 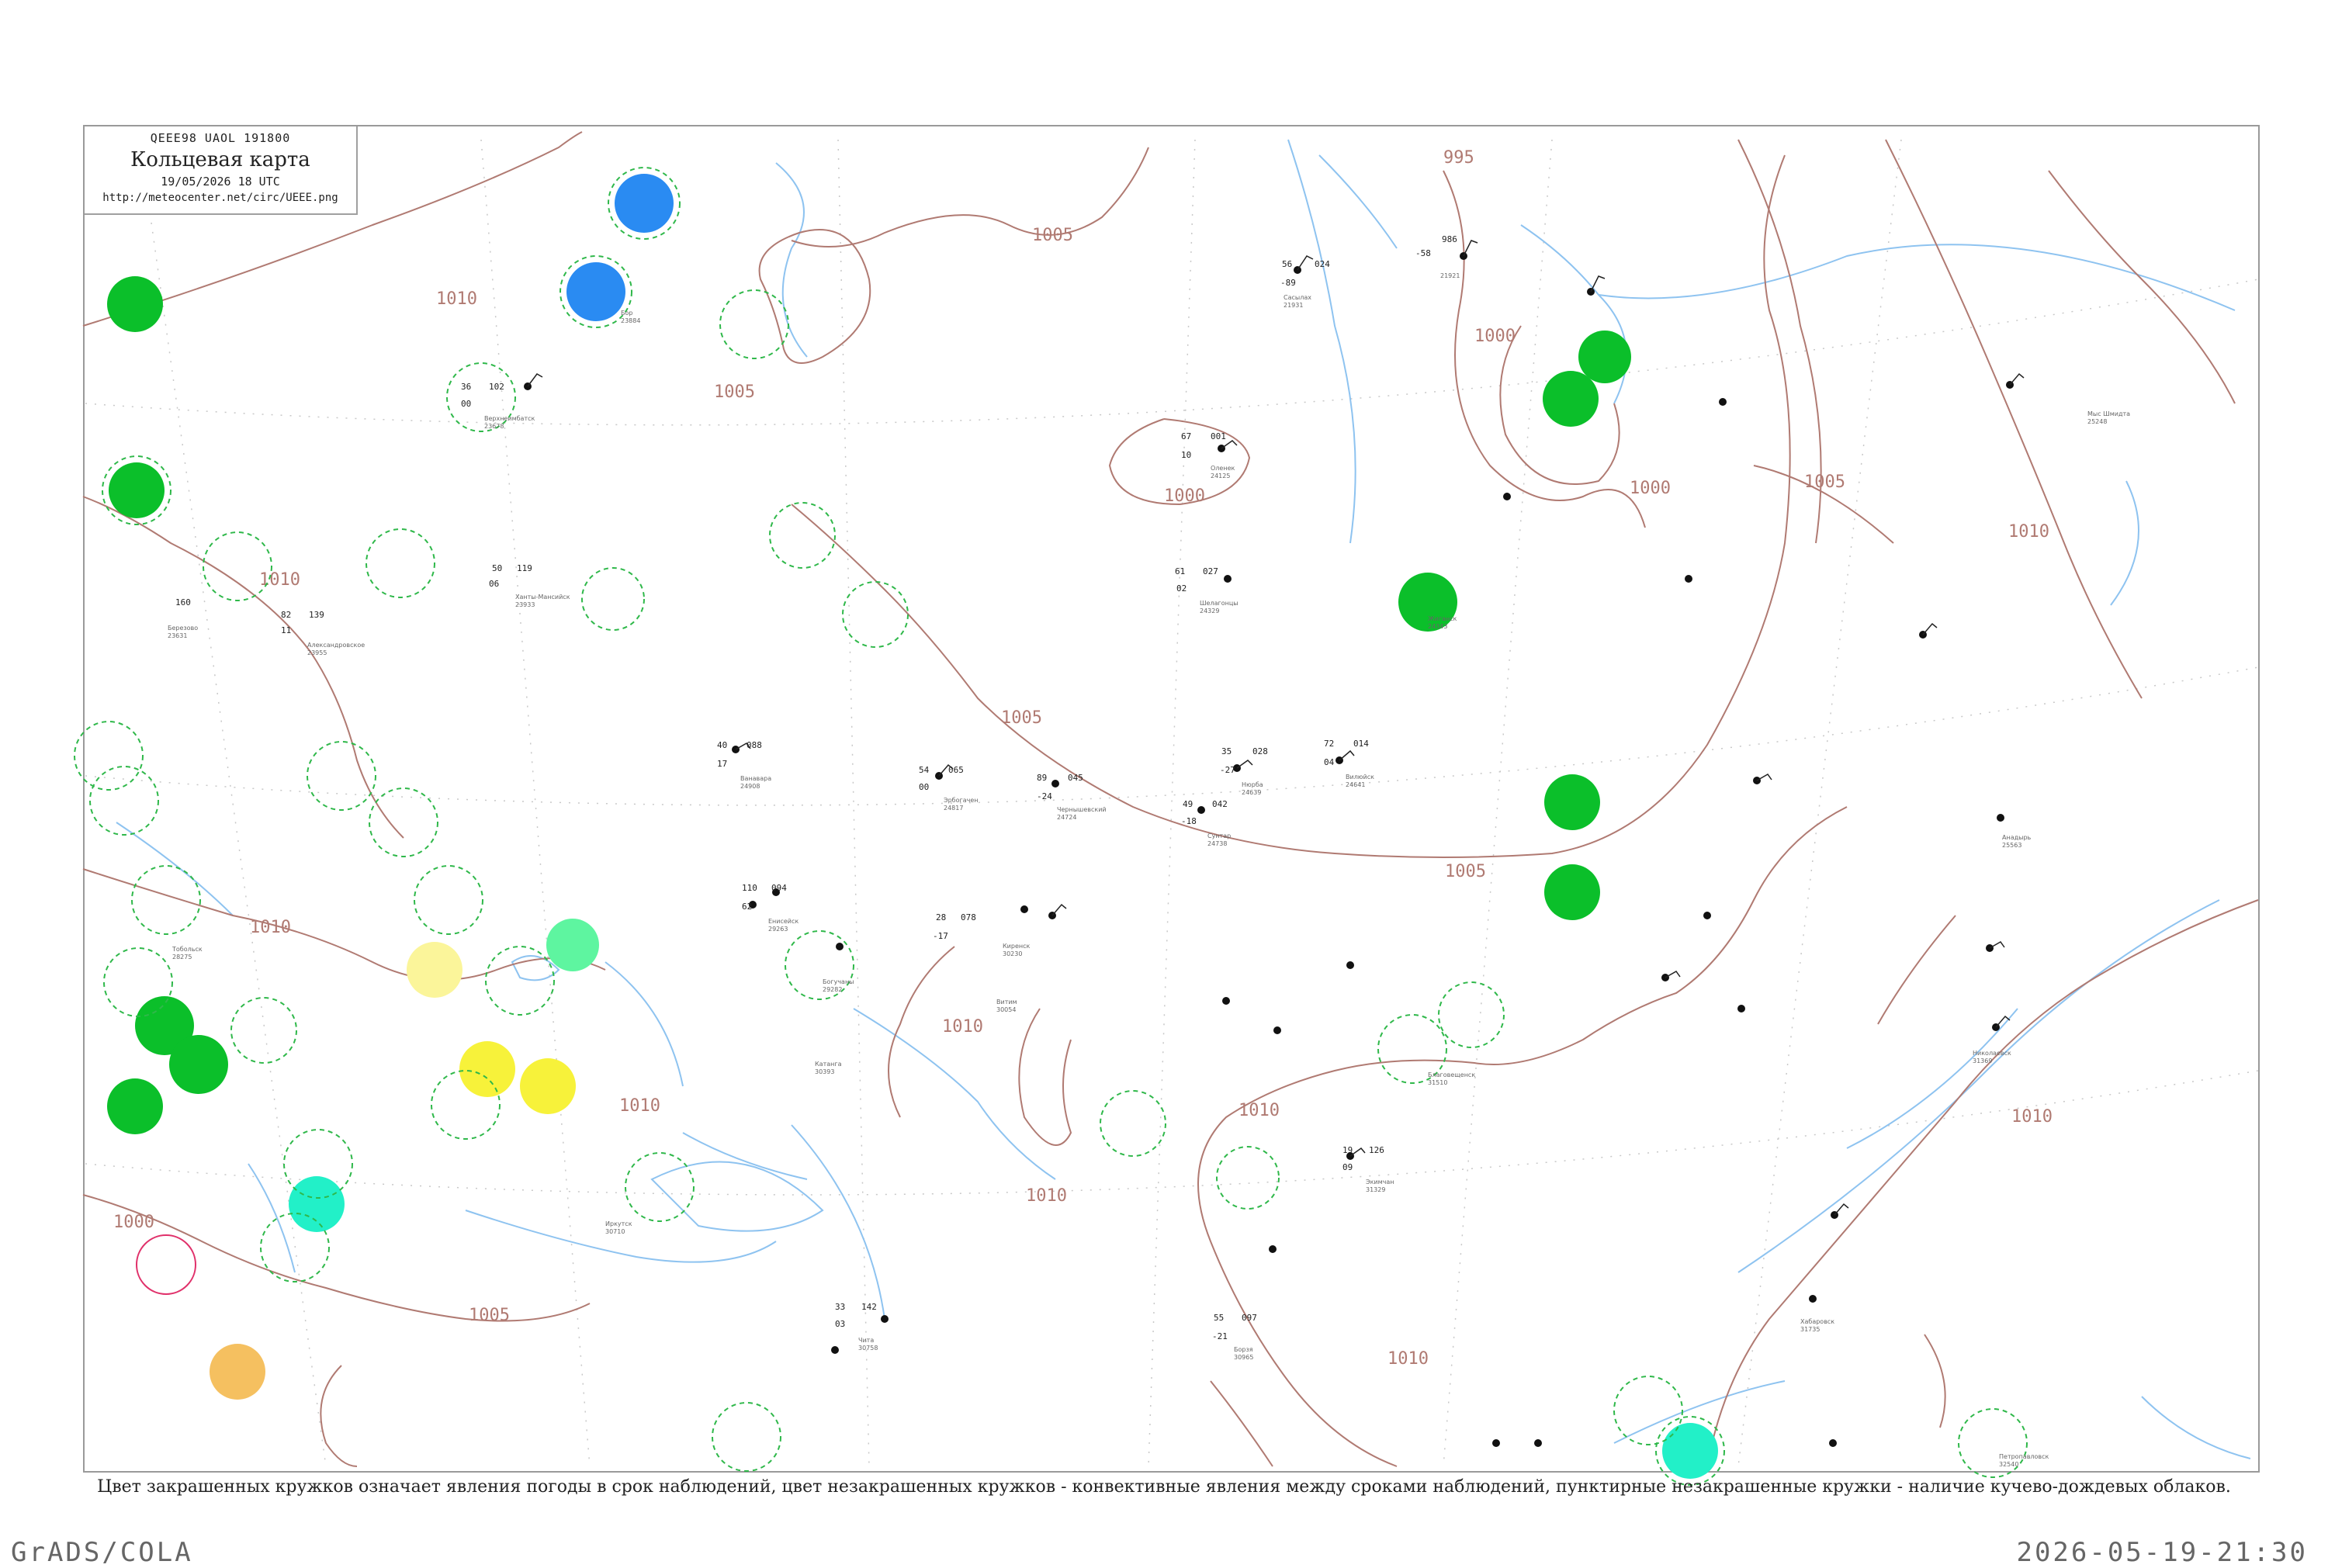 I want to click on station-plot: 110 094 62 Енисейск 29263, so click(x=770, y=908).